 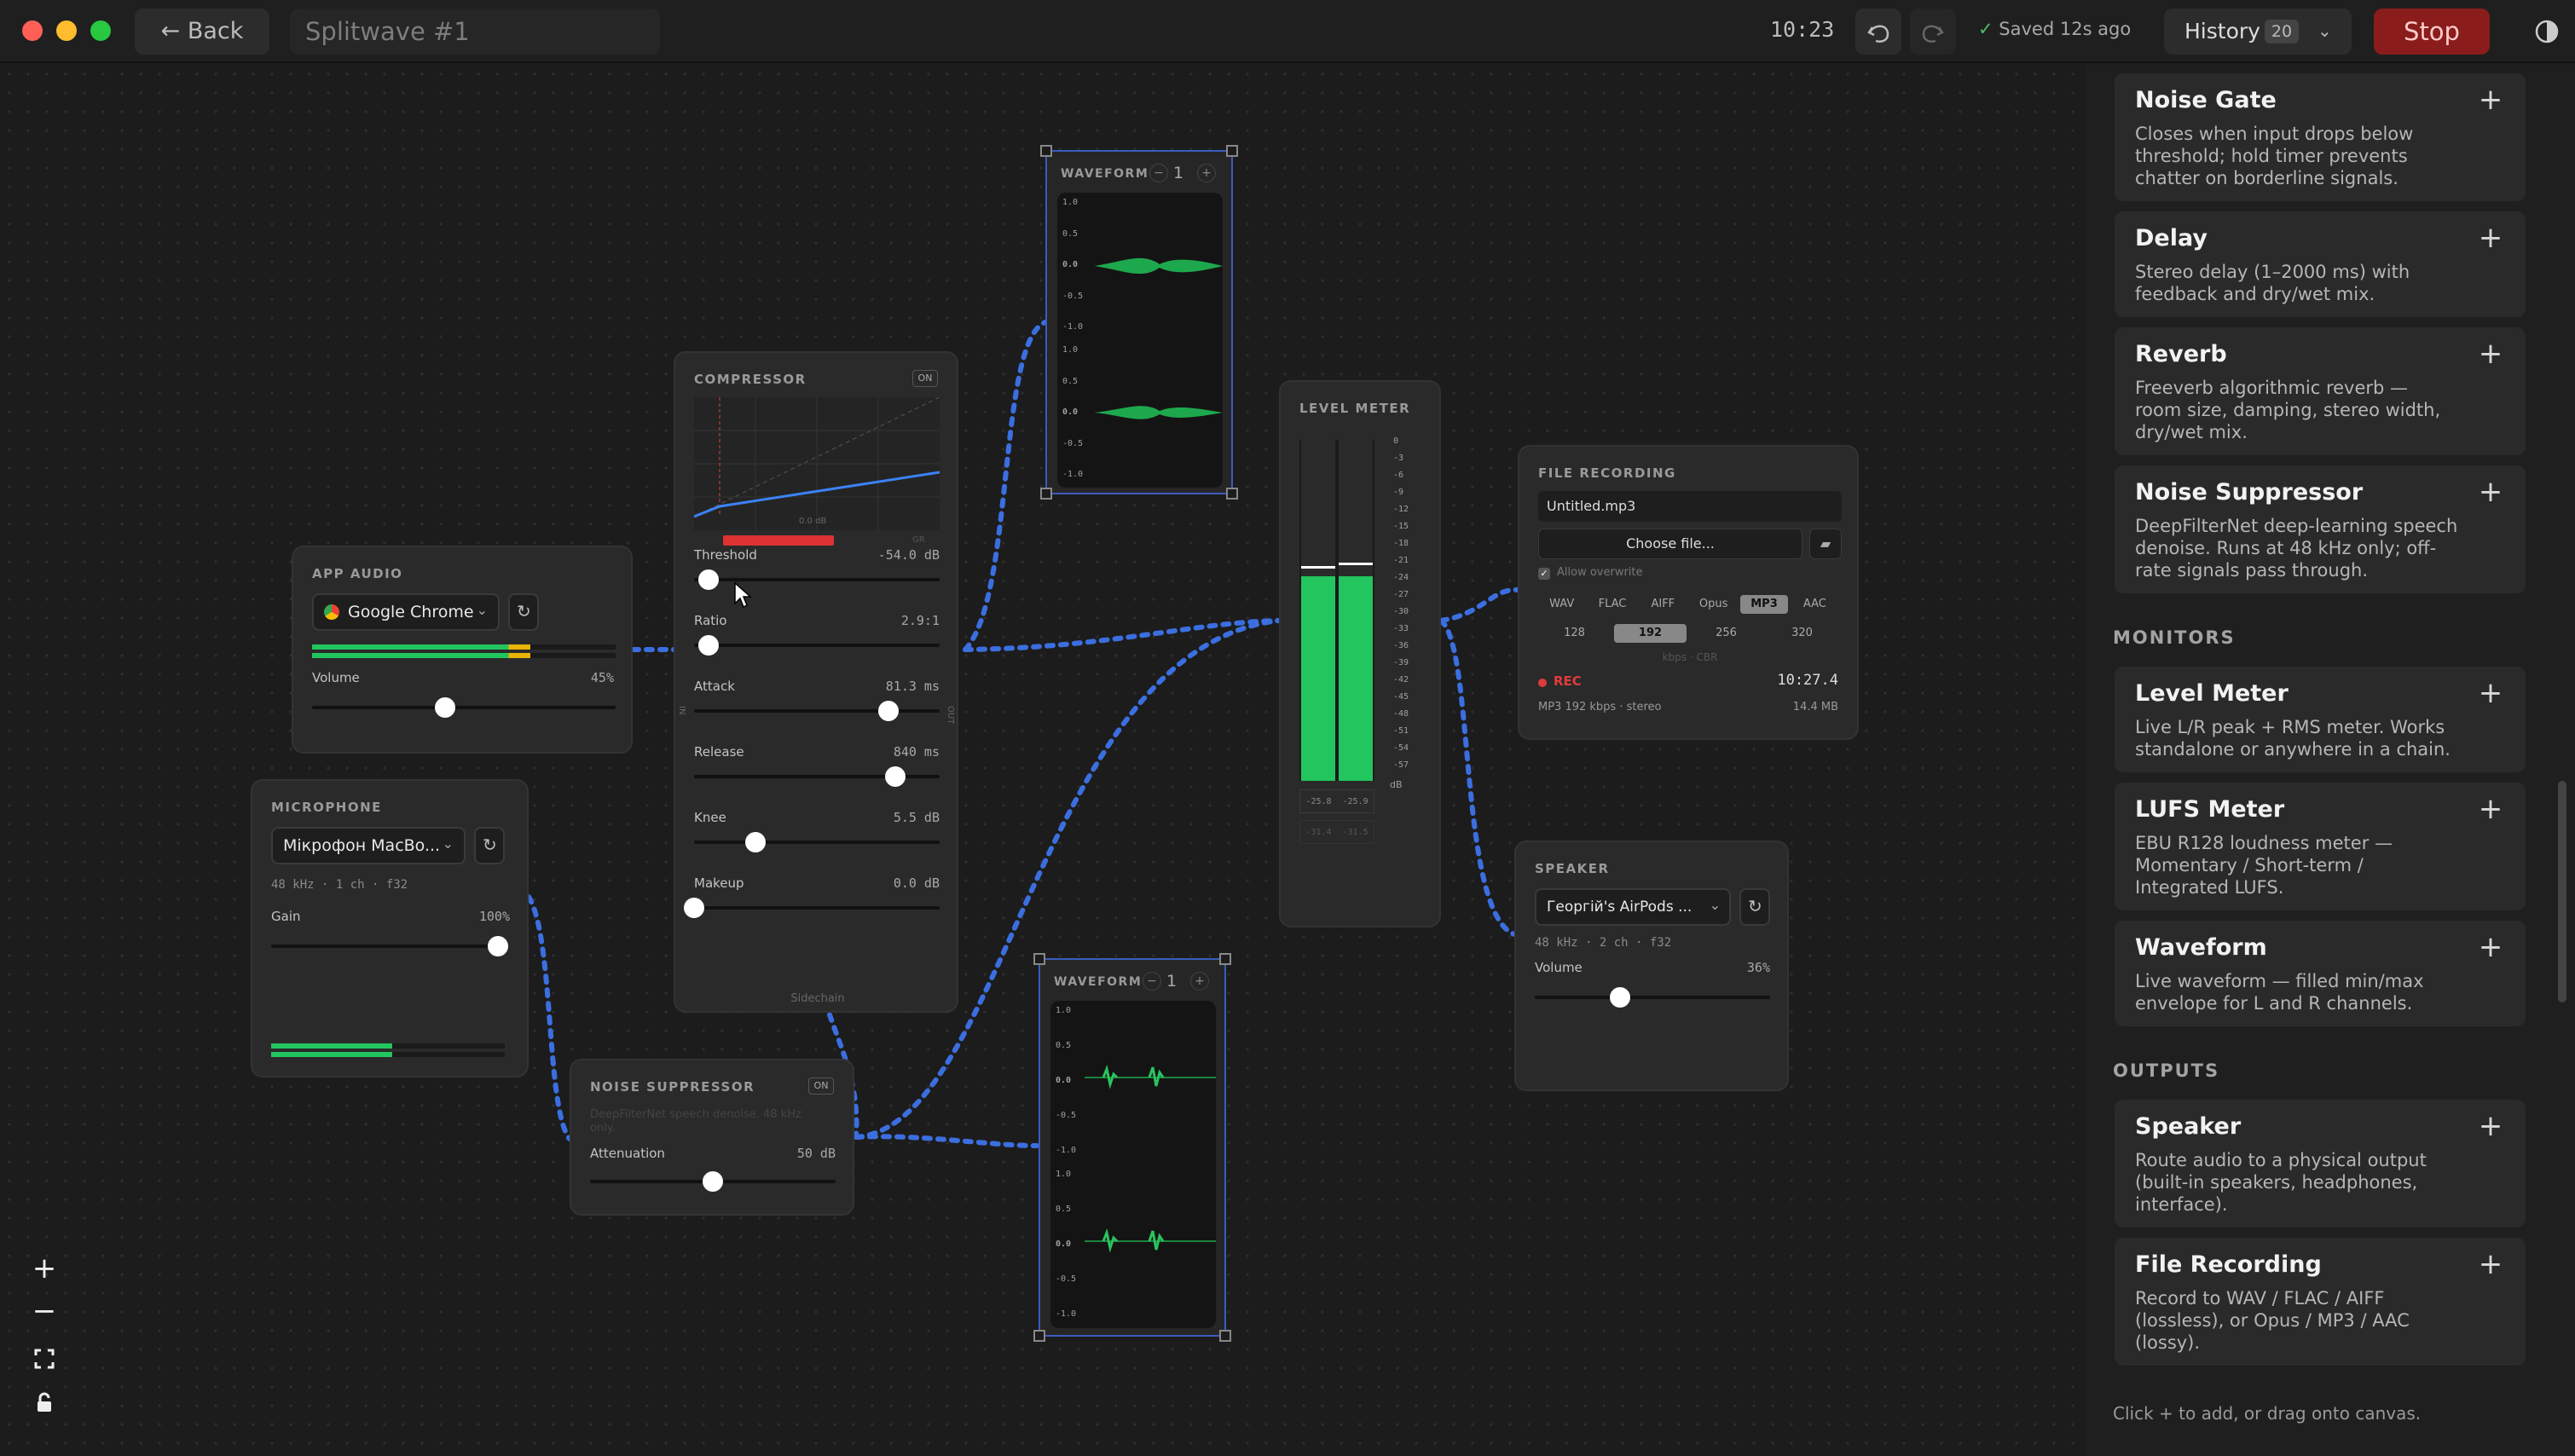 What do you see at coordinates (406, 612) in the screenshot?
I see `app-source-select: Google Chrome ⌄` at bounding box center [406, 612].